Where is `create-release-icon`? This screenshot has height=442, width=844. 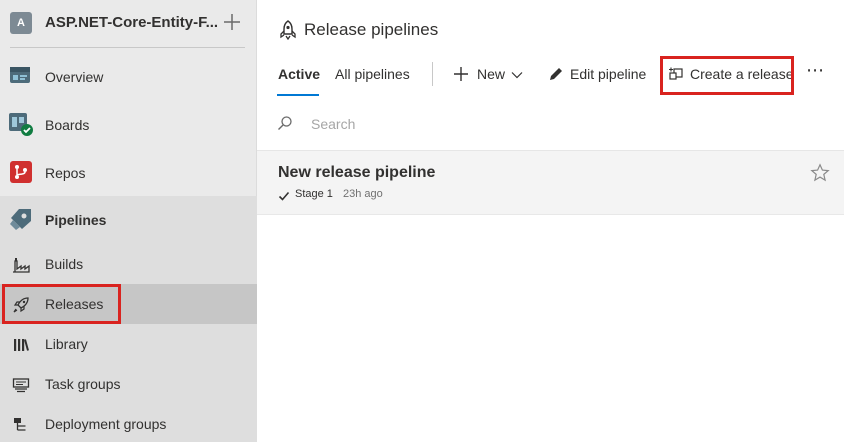 create-release-icon is located at coordinates (676, 74).